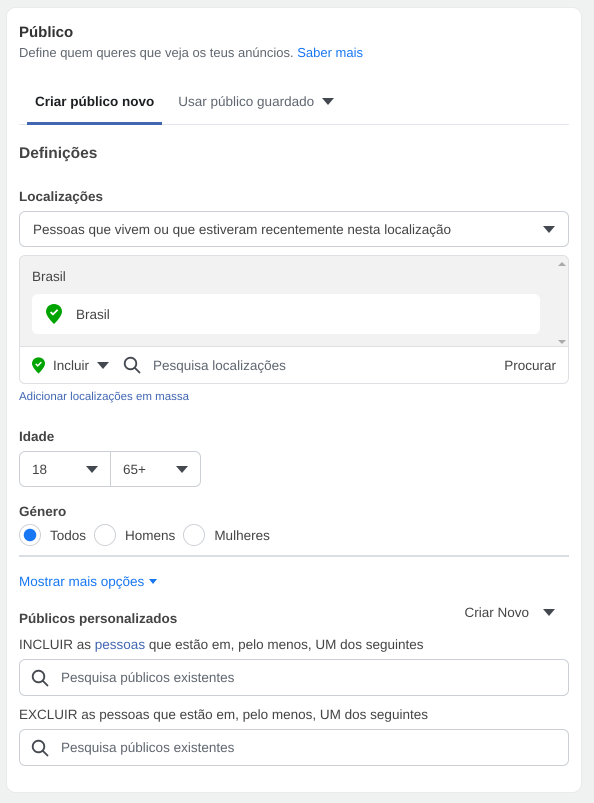  What do you see at coordinates (88, 581) in the screenshot?
I see `more-options-link: Mostrar mais opções` at bounding box center [88, 581].